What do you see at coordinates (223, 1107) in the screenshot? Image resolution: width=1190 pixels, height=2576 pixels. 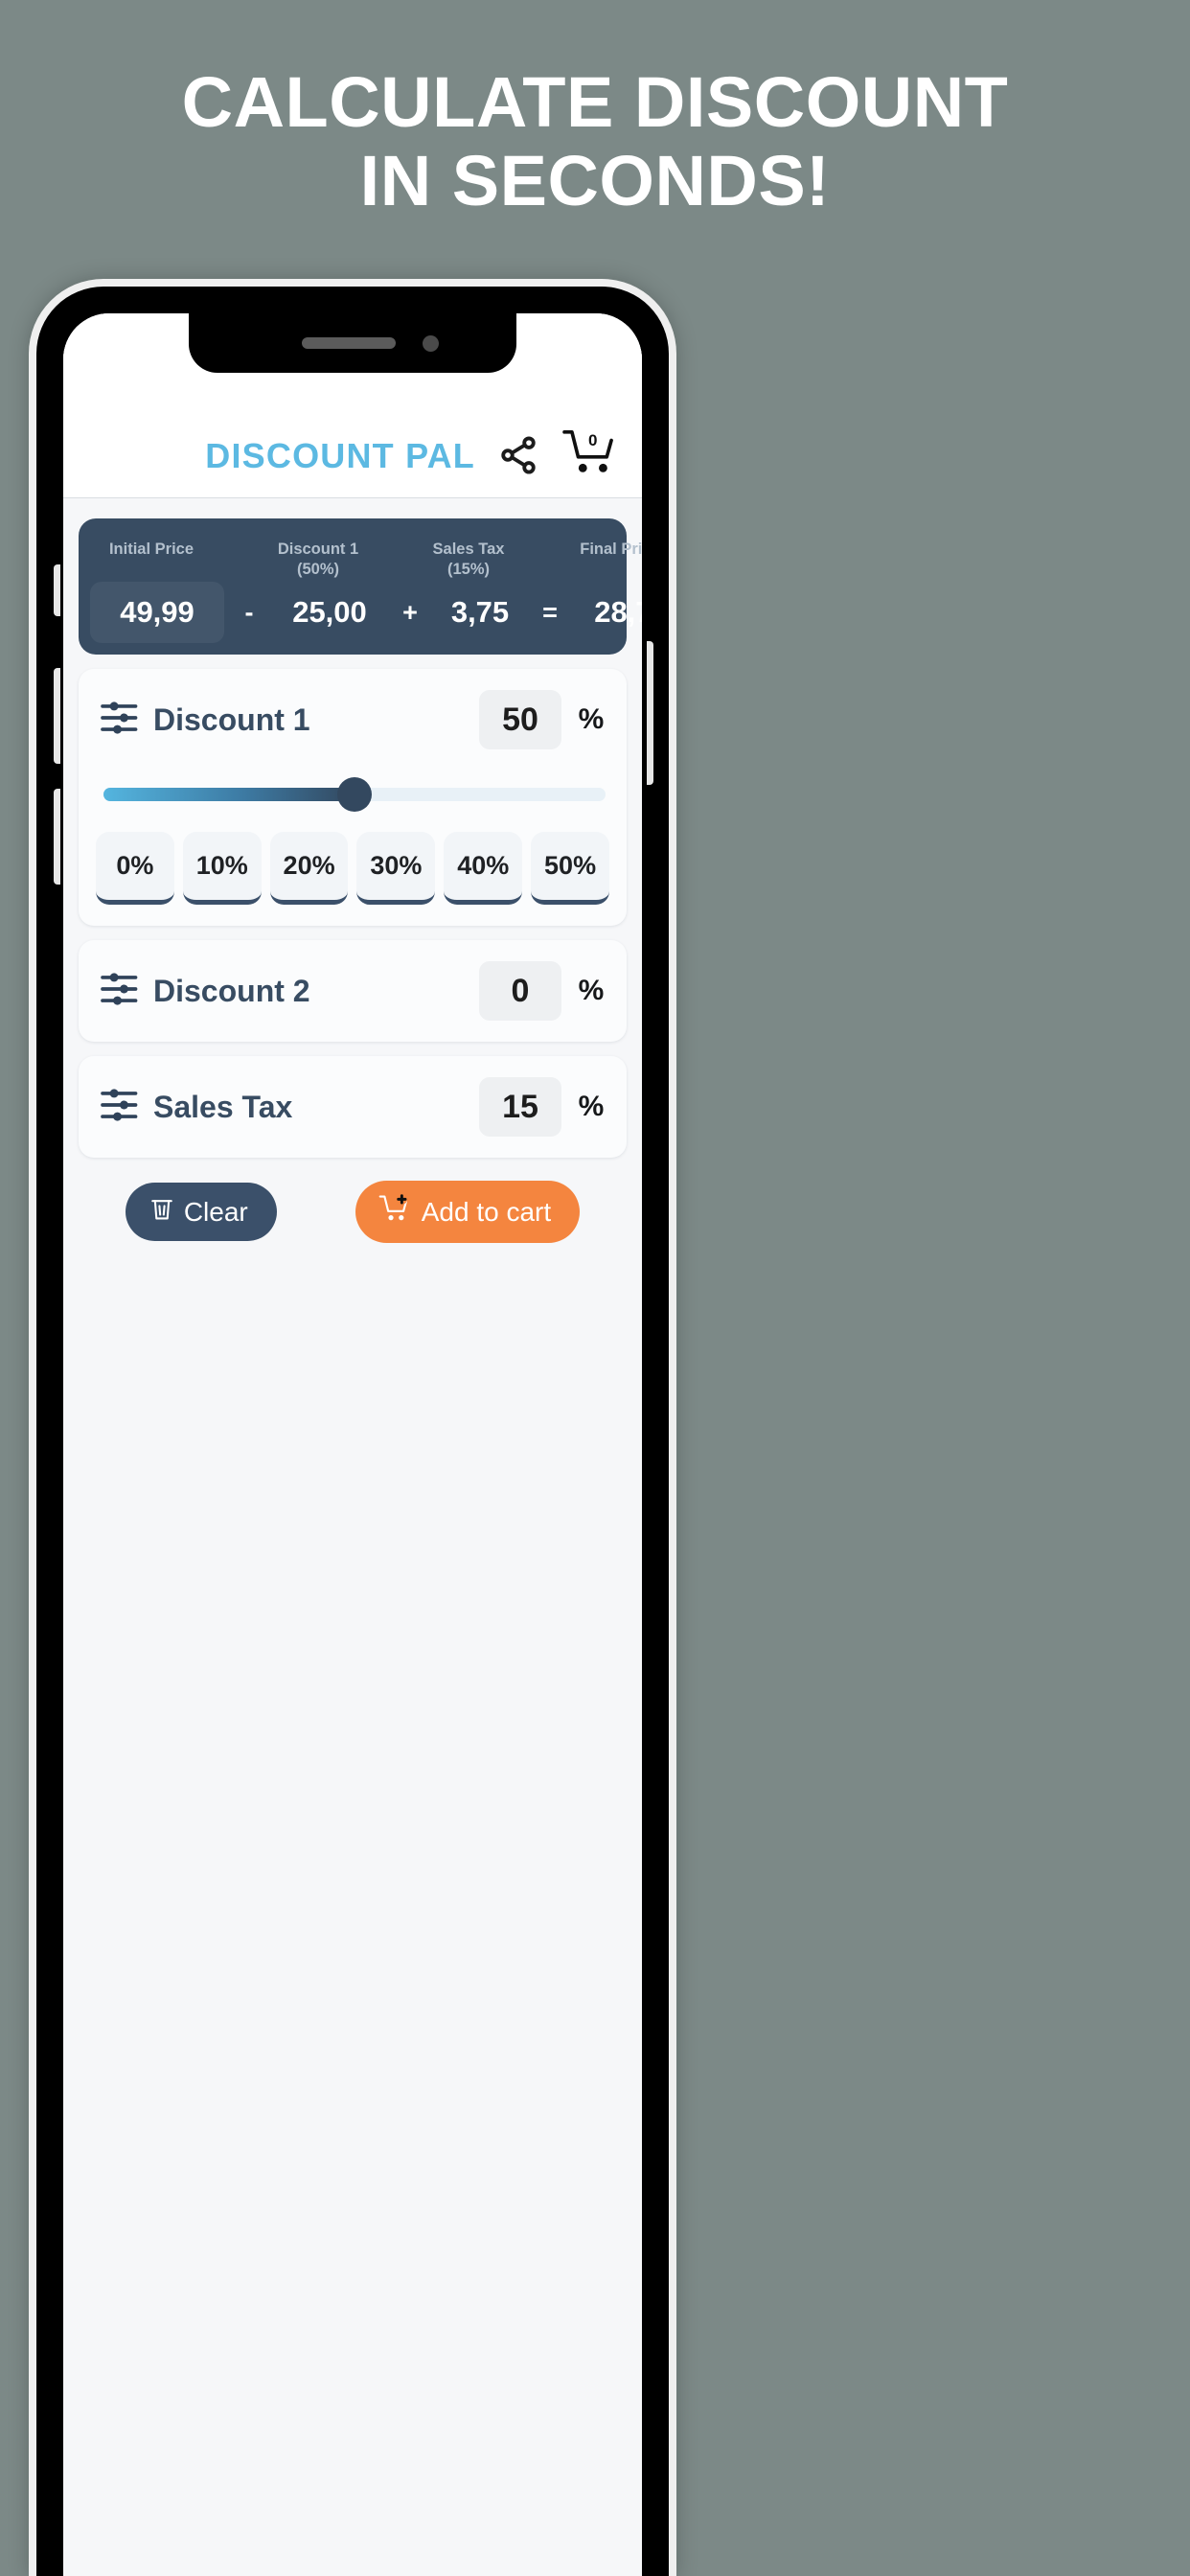 I see `sales-tax-label: Sales Tax` at bounding box center [223, 1107].